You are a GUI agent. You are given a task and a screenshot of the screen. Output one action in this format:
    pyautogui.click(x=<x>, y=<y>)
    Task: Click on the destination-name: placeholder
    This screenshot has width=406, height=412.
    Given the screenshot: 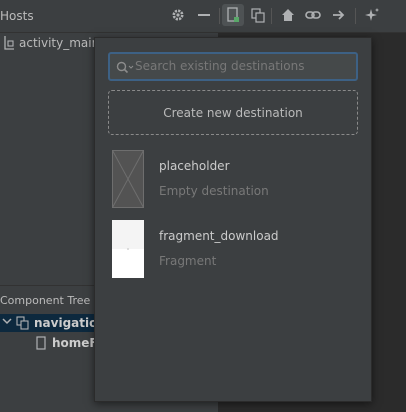 What is the action you would take?
    pyautogui.click(x=194, y=166)
    